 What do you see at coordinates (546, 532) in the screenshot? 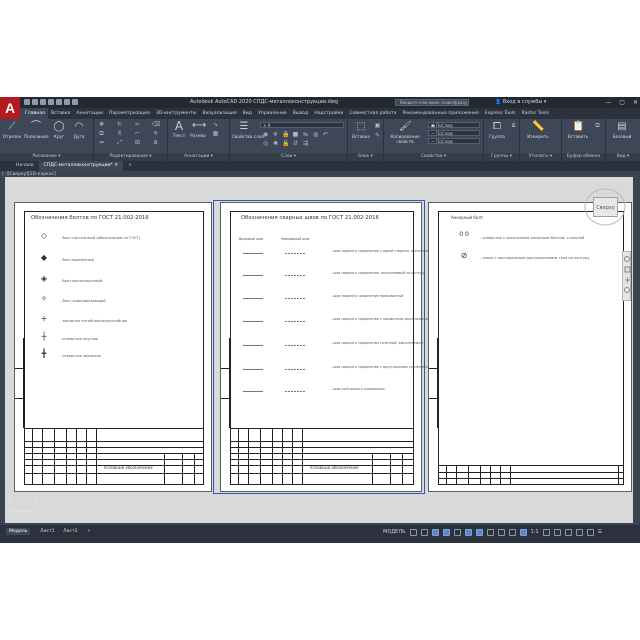
I see `workspace-gear-icon` at bounding box center [546, 532].